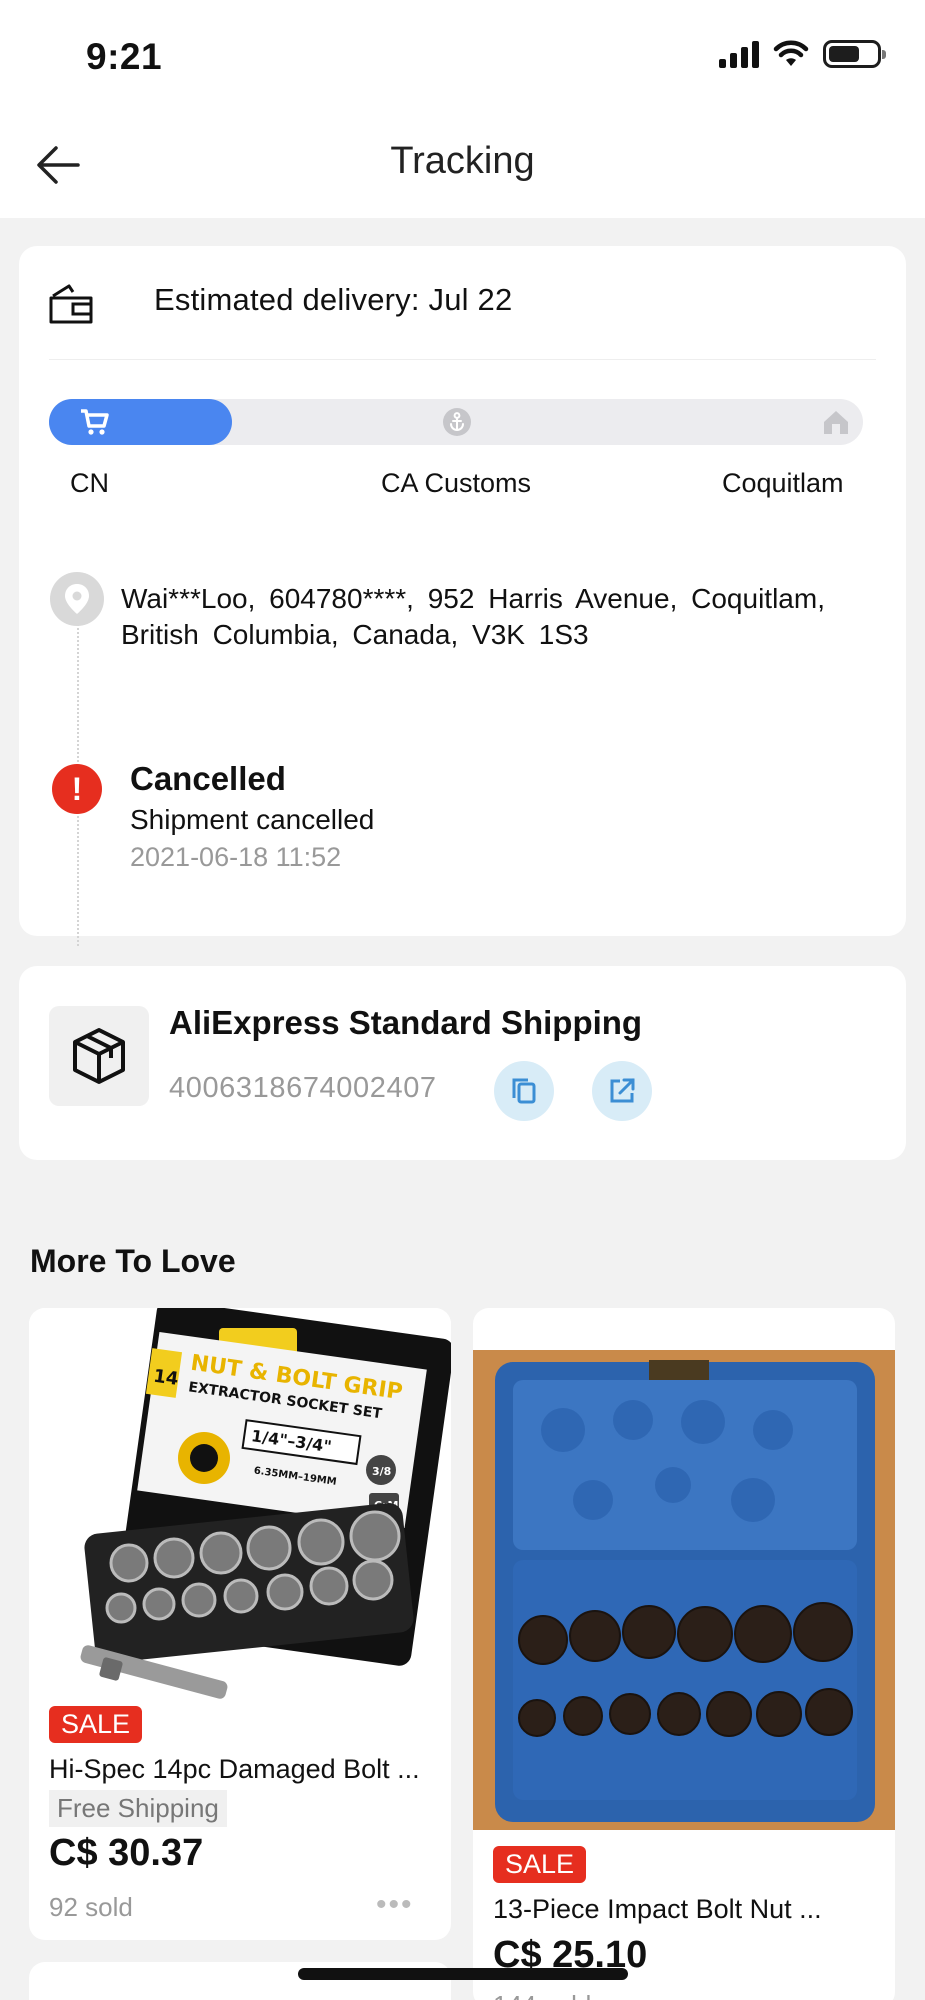  I want to click on header: Tracking, so click(462, 164).